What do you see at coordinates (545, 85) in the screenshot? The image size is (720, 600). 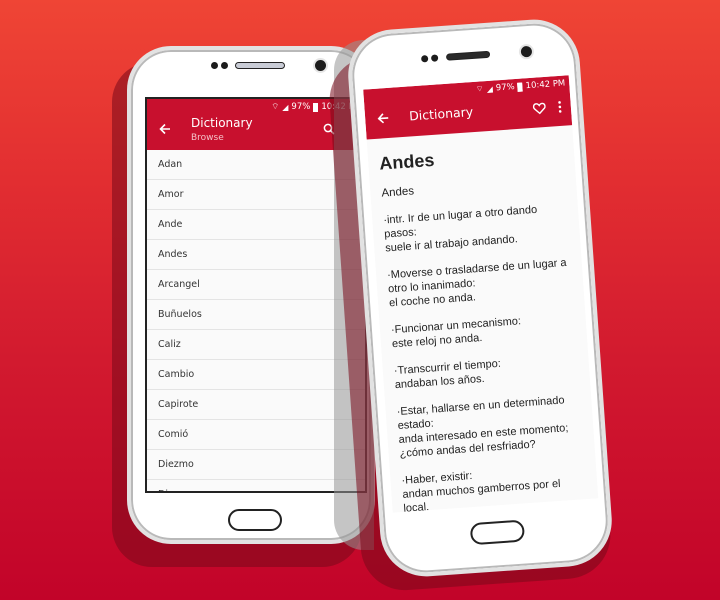 I see `clock: 10:42 PM` at bounding box center [545, 85].